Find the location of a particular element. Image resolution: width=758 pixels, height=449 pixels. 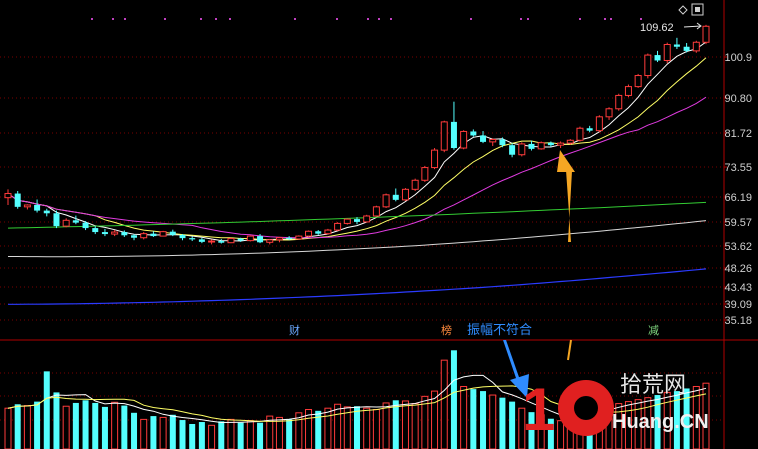

svg-text: 1 is located at coordinates (538, 409).